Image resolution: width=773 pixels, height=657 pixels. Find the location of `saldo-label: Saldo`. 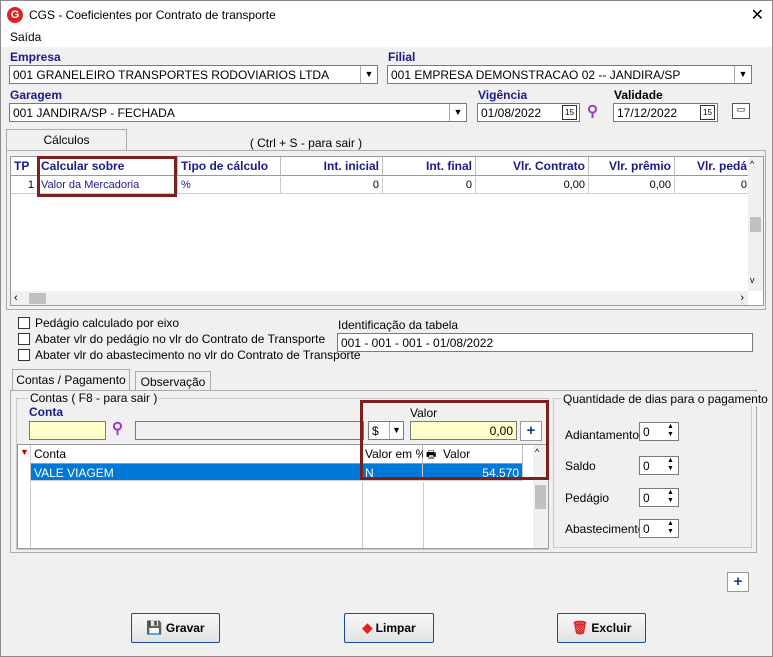

saldo-label: Saldo is located at coordinates (580, 466).